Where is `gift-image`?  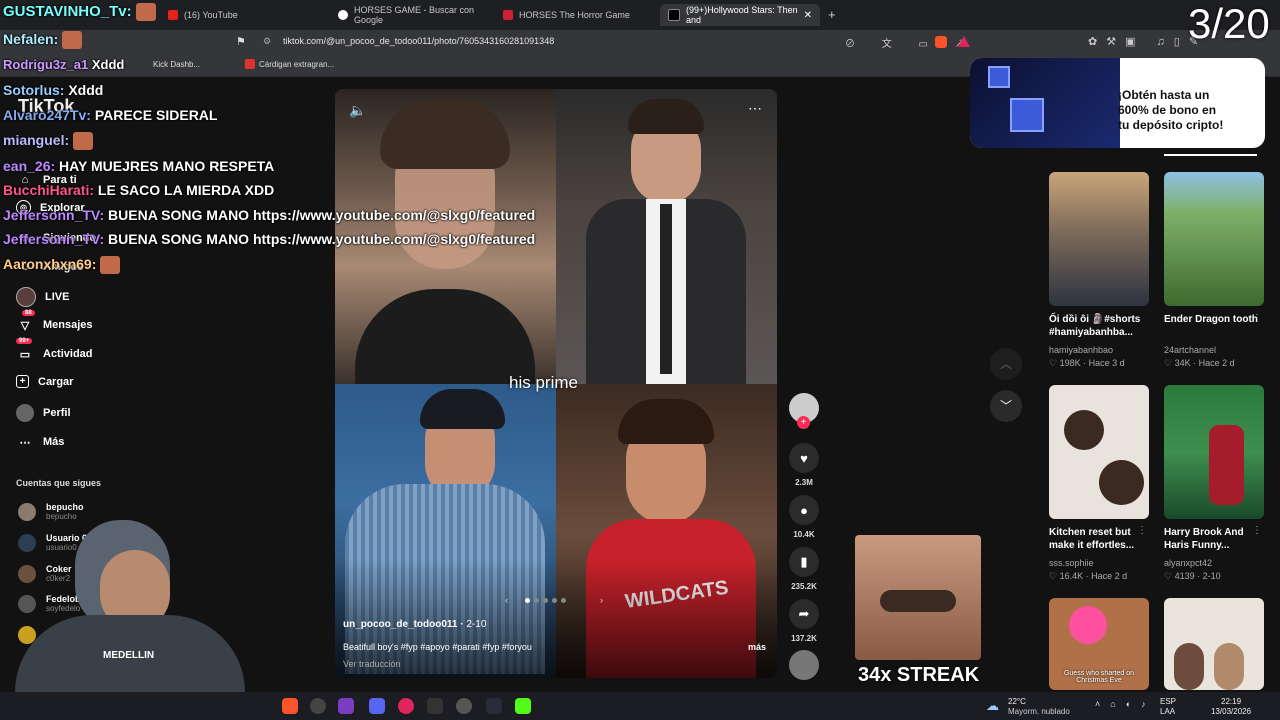
gift-image is located at coordinates (1045, 103).